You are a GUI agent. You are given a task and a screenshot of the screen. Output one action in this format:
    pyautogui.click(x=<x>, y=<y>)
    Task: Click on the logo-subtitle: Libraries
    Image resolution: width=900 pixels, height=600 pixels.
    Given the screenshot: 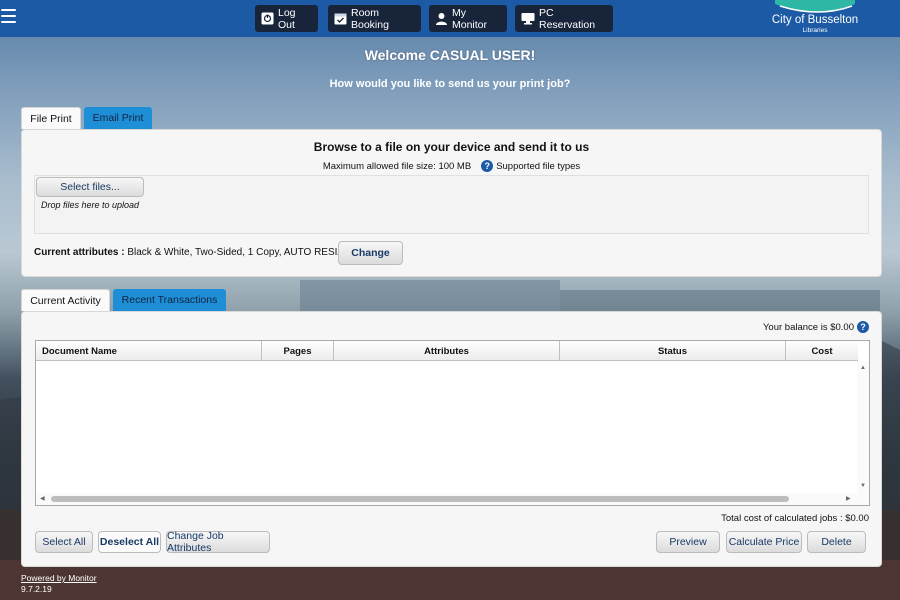 What is the action you would take?
    pyautogui.click(x=815, y=30)
    